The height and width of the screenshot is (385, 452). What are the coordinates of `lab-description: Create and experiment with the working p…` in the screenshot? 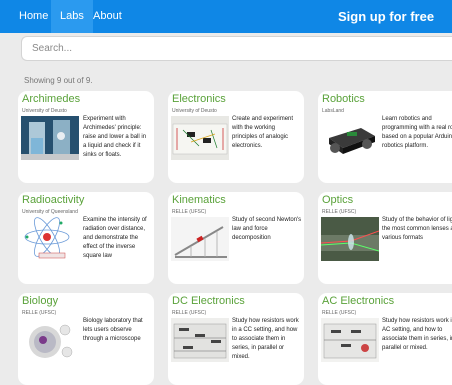 It's located at (263, 132).